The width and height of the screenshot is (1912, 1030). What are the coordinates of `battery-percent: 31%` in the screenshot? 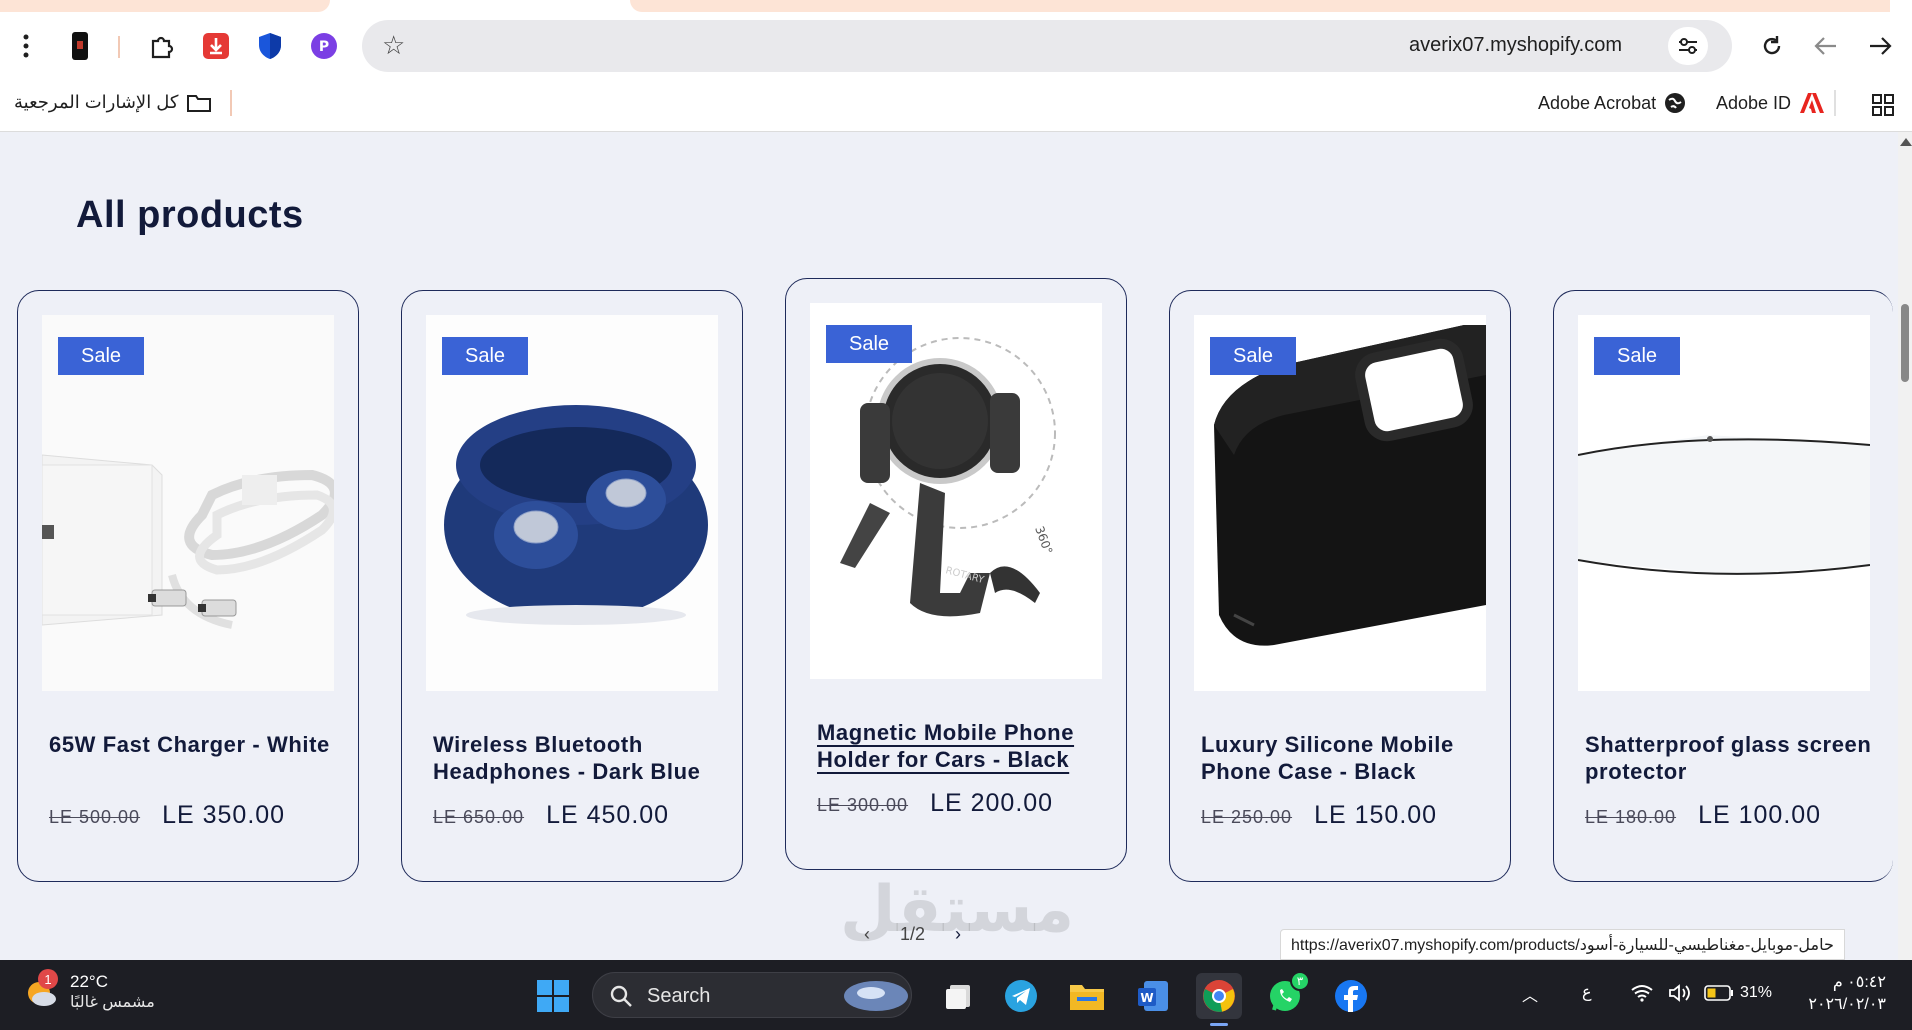 It's located at (1756, 992).